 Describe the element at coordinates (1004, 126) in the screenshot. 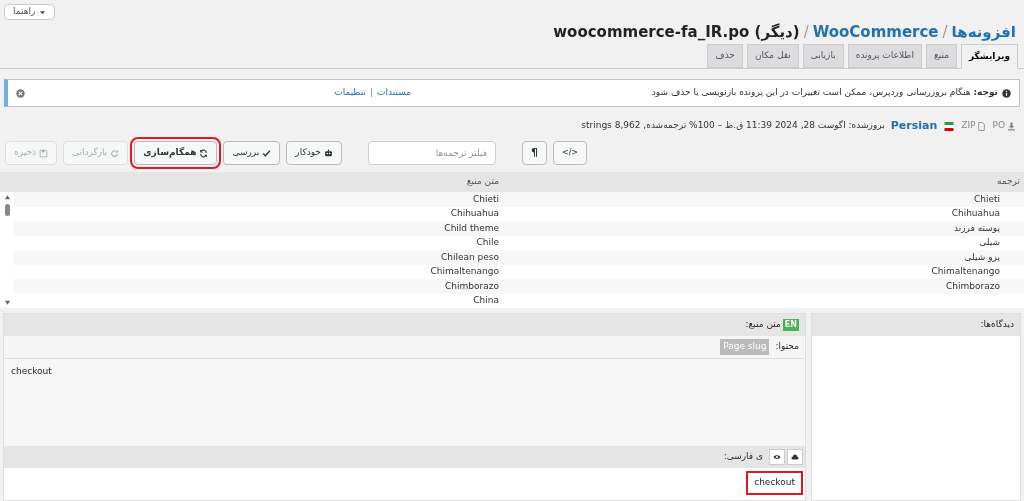

I see `download-link: PO` at that location.